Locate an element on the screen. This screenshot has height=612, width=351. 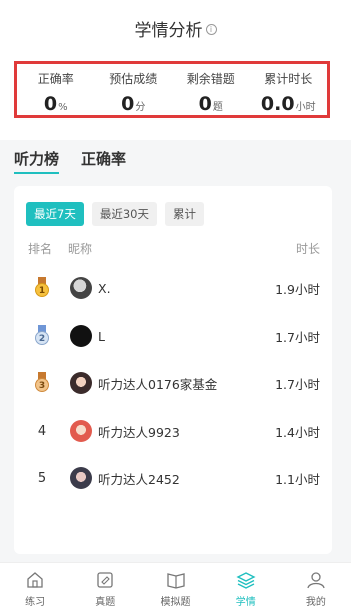
stat-unit: 分 is located at coordinates (140, 107).